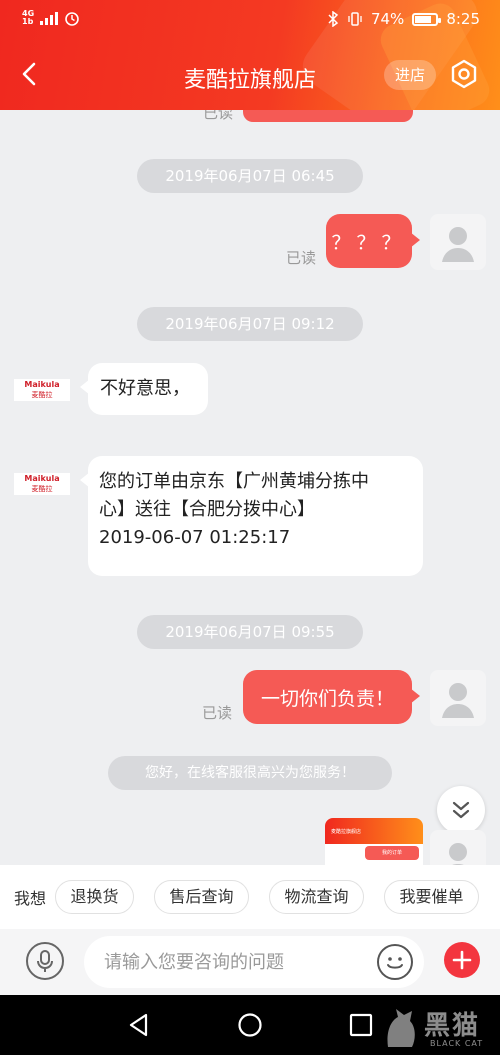 The width and height of the screenshot is (500, 1055). Describe the element at coordinates (410, 75) in the screenshot. I see `enter-store-button: 进店` at that location.